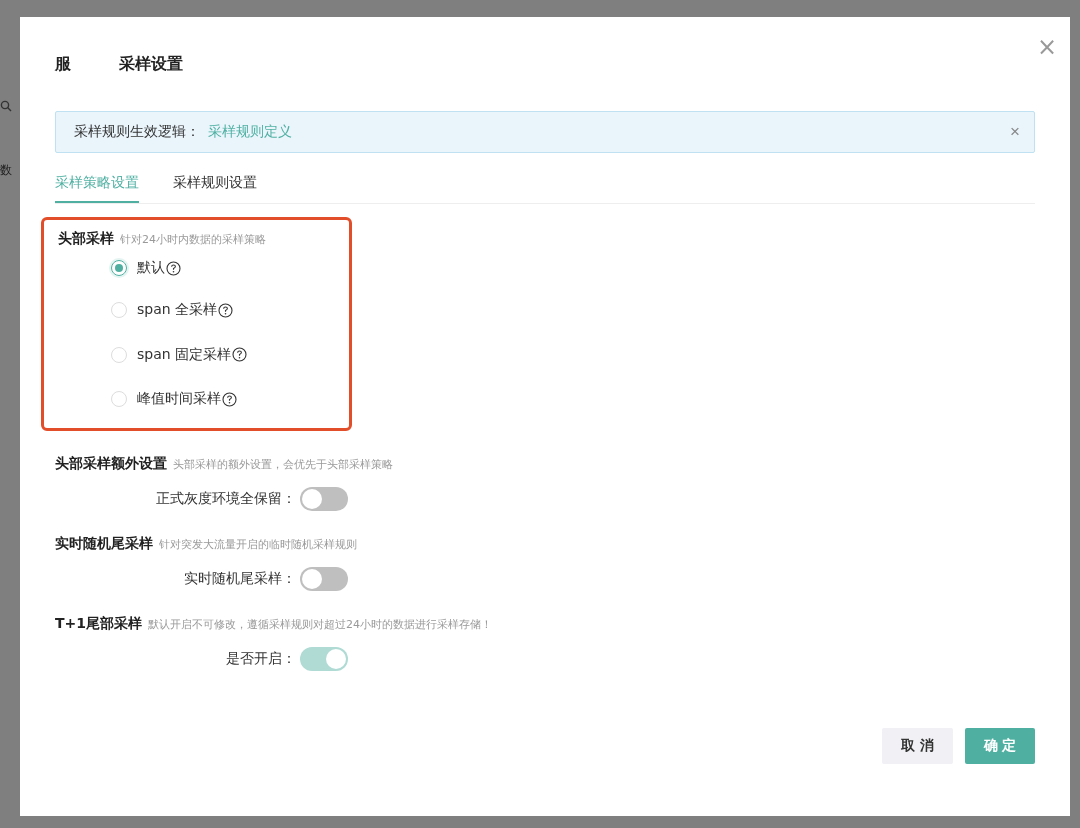 The height and width of the screenshot is (828, 1080). I want to click on section-title: 头部采样, so click(86, 239).